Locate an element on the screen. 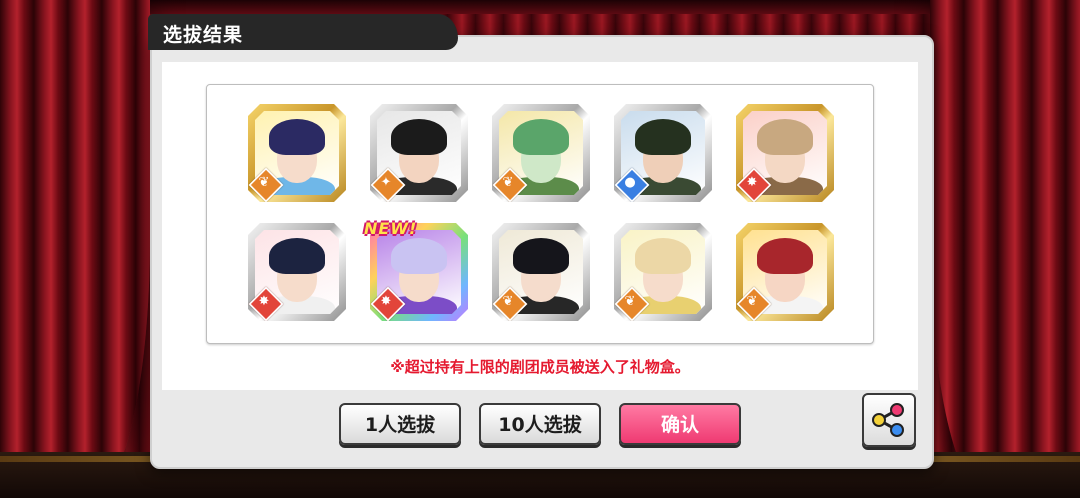 Image resolution: width=1080 pixels, height=498 pixels. scout-1-button: 1人选拔 is located at coordinates (400, 424).